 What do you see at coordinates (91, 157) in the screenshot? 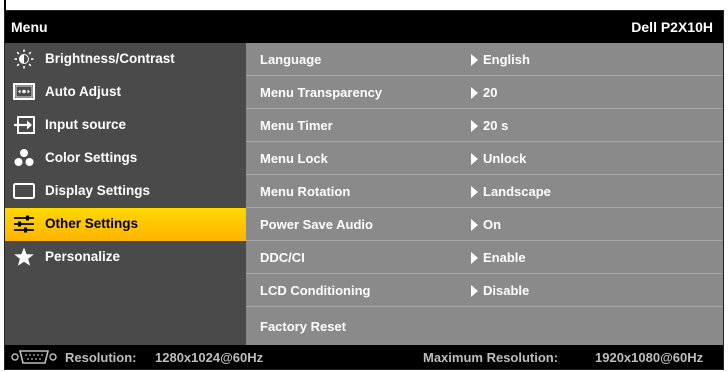
I see `sidebar-item-label: Color Settings` at bounding box center [91, 157].